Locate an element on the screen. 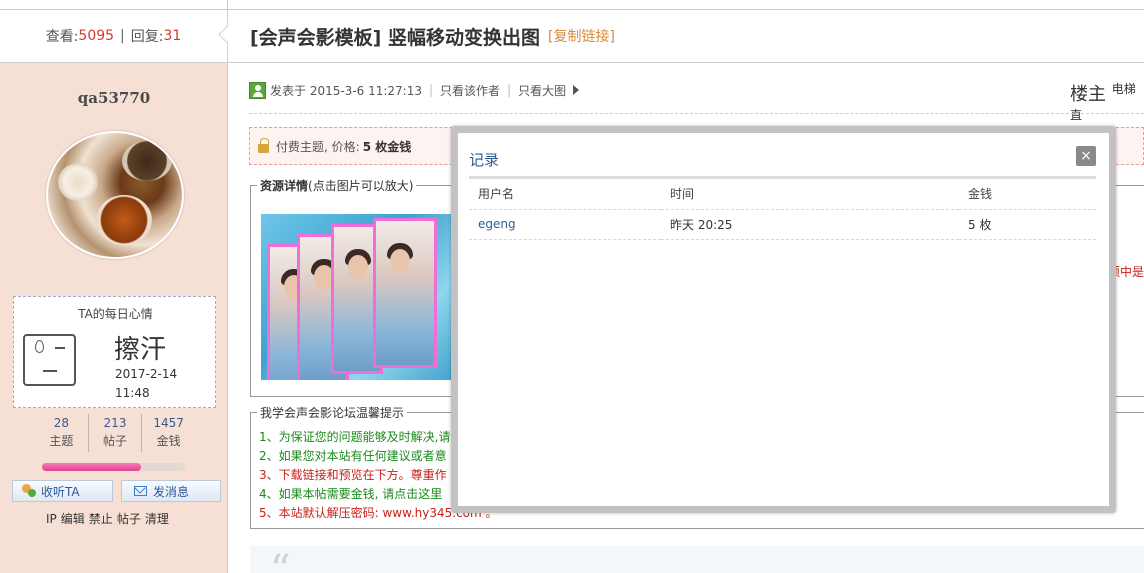 The image size is (1144, 573). mood-title: TA的每日心情 is located at coordinates (115, 314).